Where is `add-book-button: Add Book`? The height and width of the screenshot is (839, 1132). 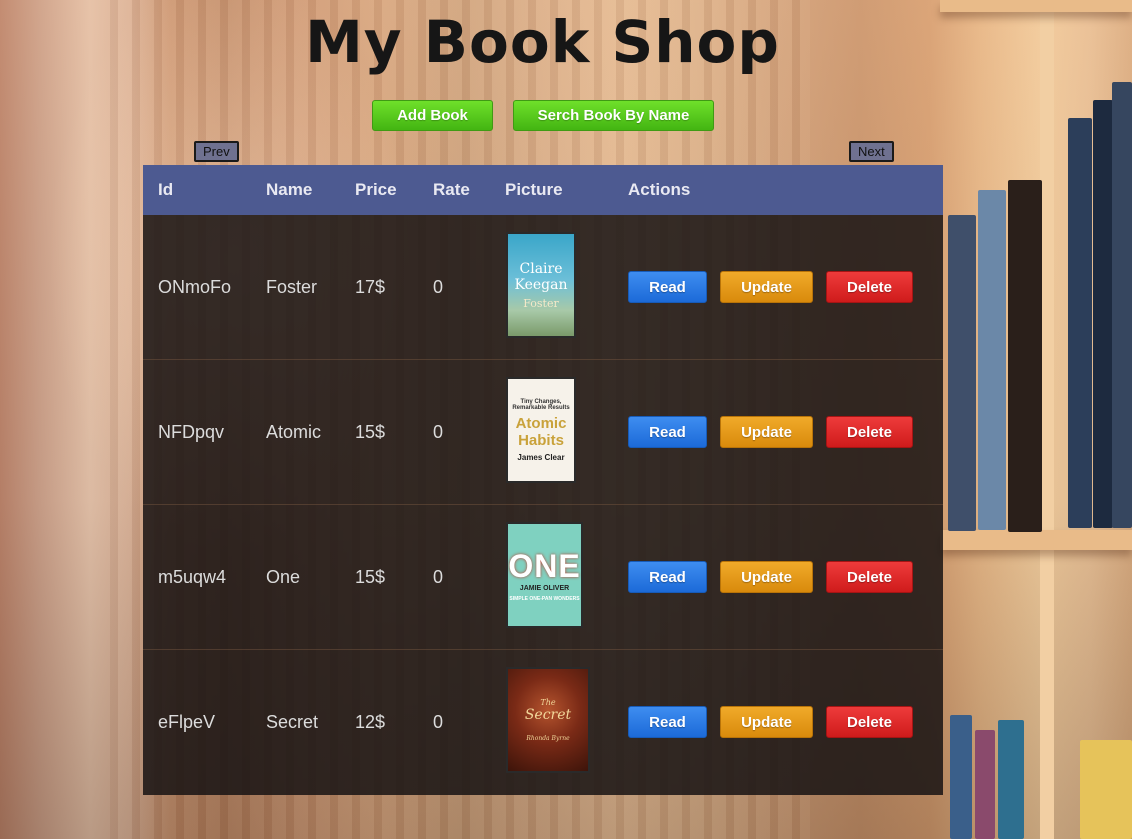 add-book-button: Add Book is located at coordinates (432, 115).